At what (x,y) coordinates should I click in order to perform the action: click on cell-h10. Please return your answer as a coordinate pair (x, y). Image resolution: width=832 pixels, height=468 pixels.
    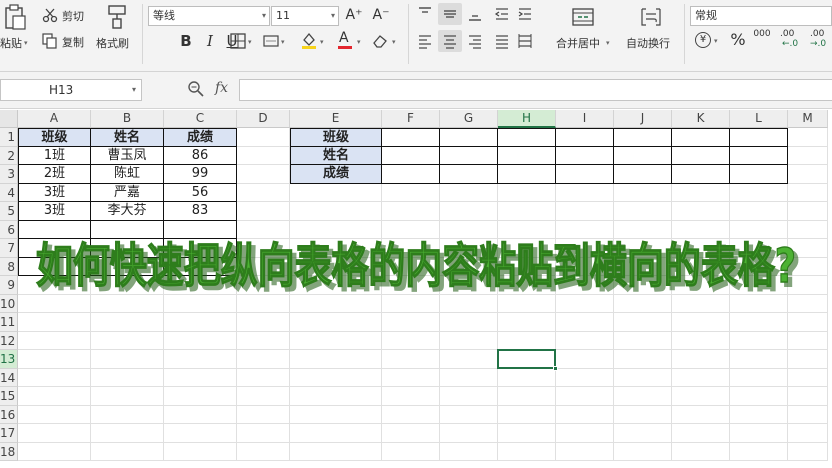
    Looking at the image, I should click on (527, 303).